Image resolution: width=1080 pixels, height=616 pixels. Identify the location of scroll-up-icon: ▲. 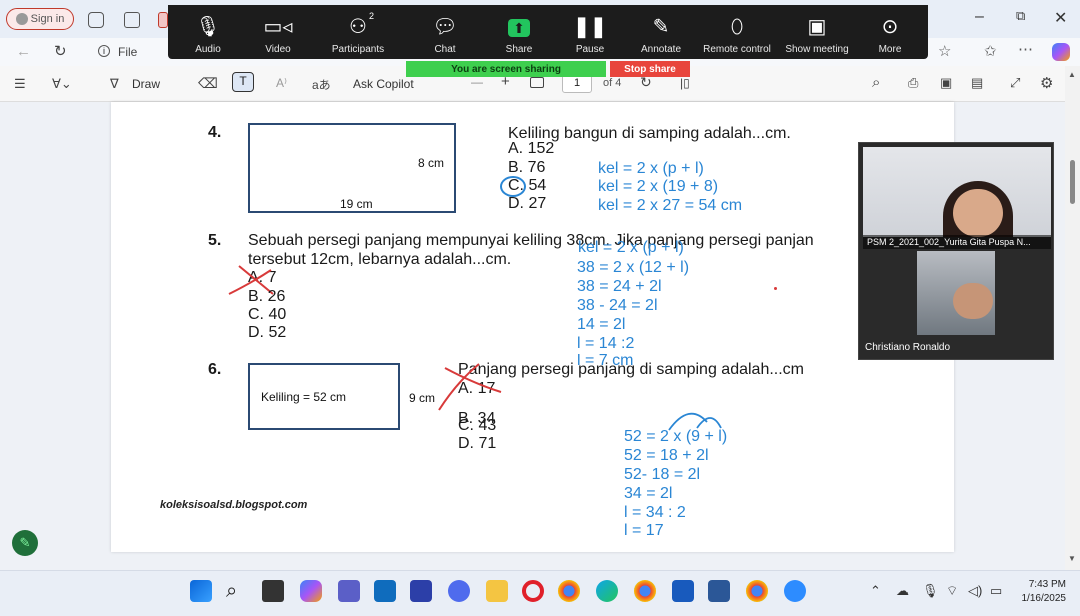
(1072, 74).